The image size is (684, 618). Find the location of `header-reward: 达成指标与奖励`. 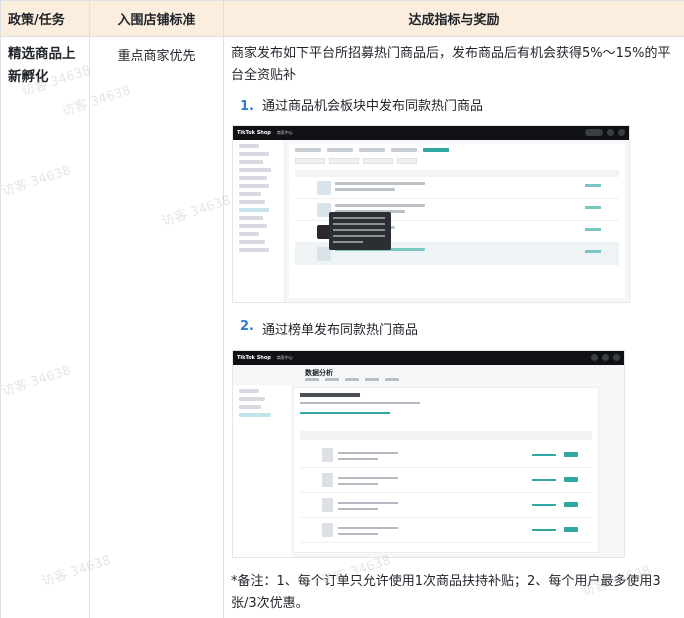

header-reward: 达成指标与奖励 is located at coordinates (454, 19).